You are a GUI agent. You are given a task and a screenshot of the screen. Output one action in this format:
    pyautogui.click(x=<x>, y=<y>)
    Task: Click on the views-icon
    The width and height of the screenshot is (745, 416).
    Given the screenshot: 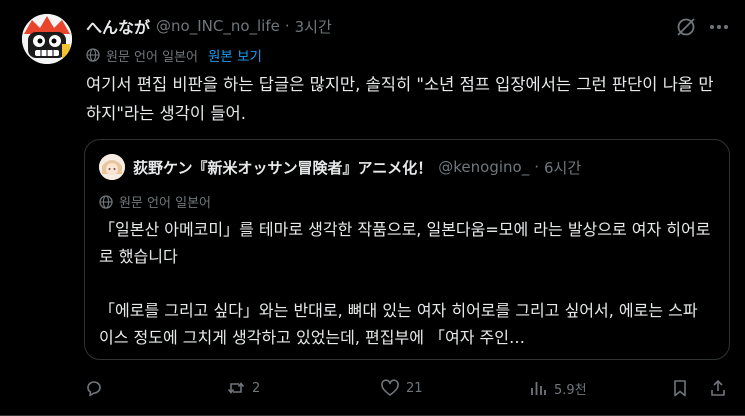 What is the action you would take?
    pyautogui.click(x=538, y=388)
    